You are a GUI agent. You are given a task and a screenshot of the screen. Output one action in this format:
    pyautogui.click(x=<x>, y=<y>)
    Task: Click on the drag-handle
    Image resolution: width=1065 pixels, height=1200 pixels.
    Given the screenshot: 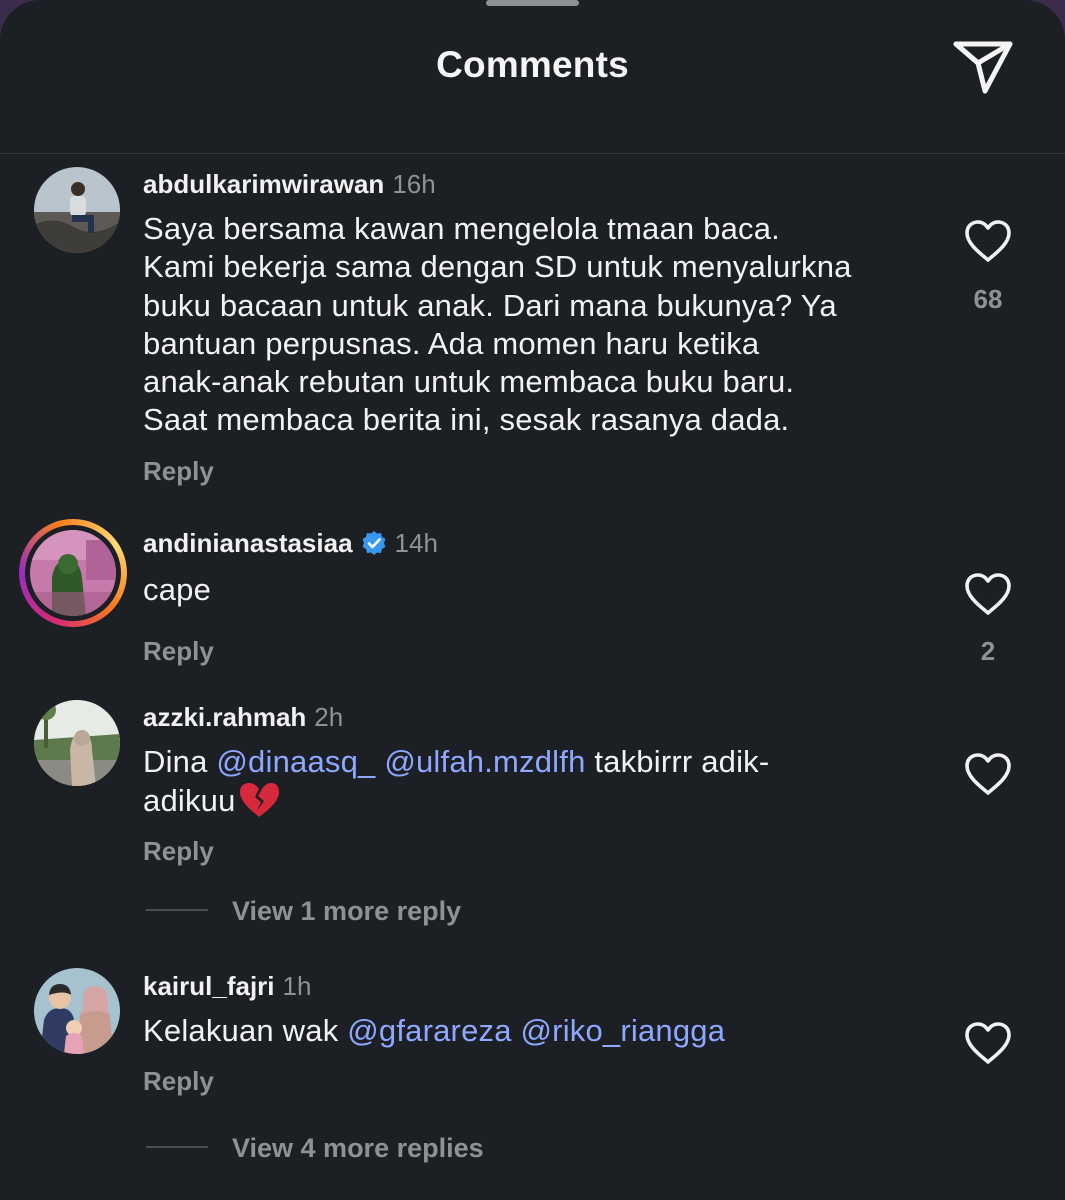 What is the action you would take?
    pyautogui.click(x=532, y=3)
    